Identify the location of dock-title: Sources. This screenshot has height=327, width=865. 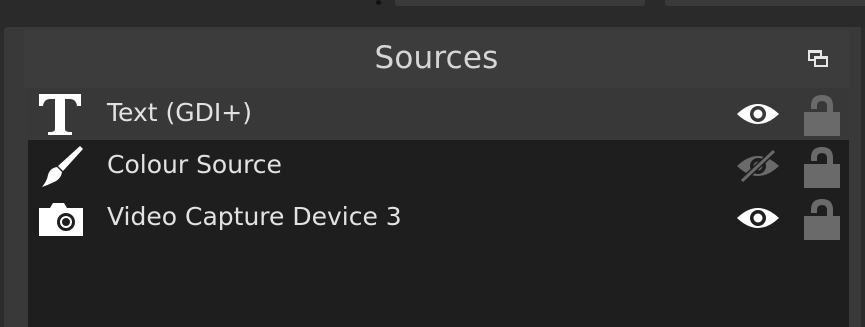
(436, 58).